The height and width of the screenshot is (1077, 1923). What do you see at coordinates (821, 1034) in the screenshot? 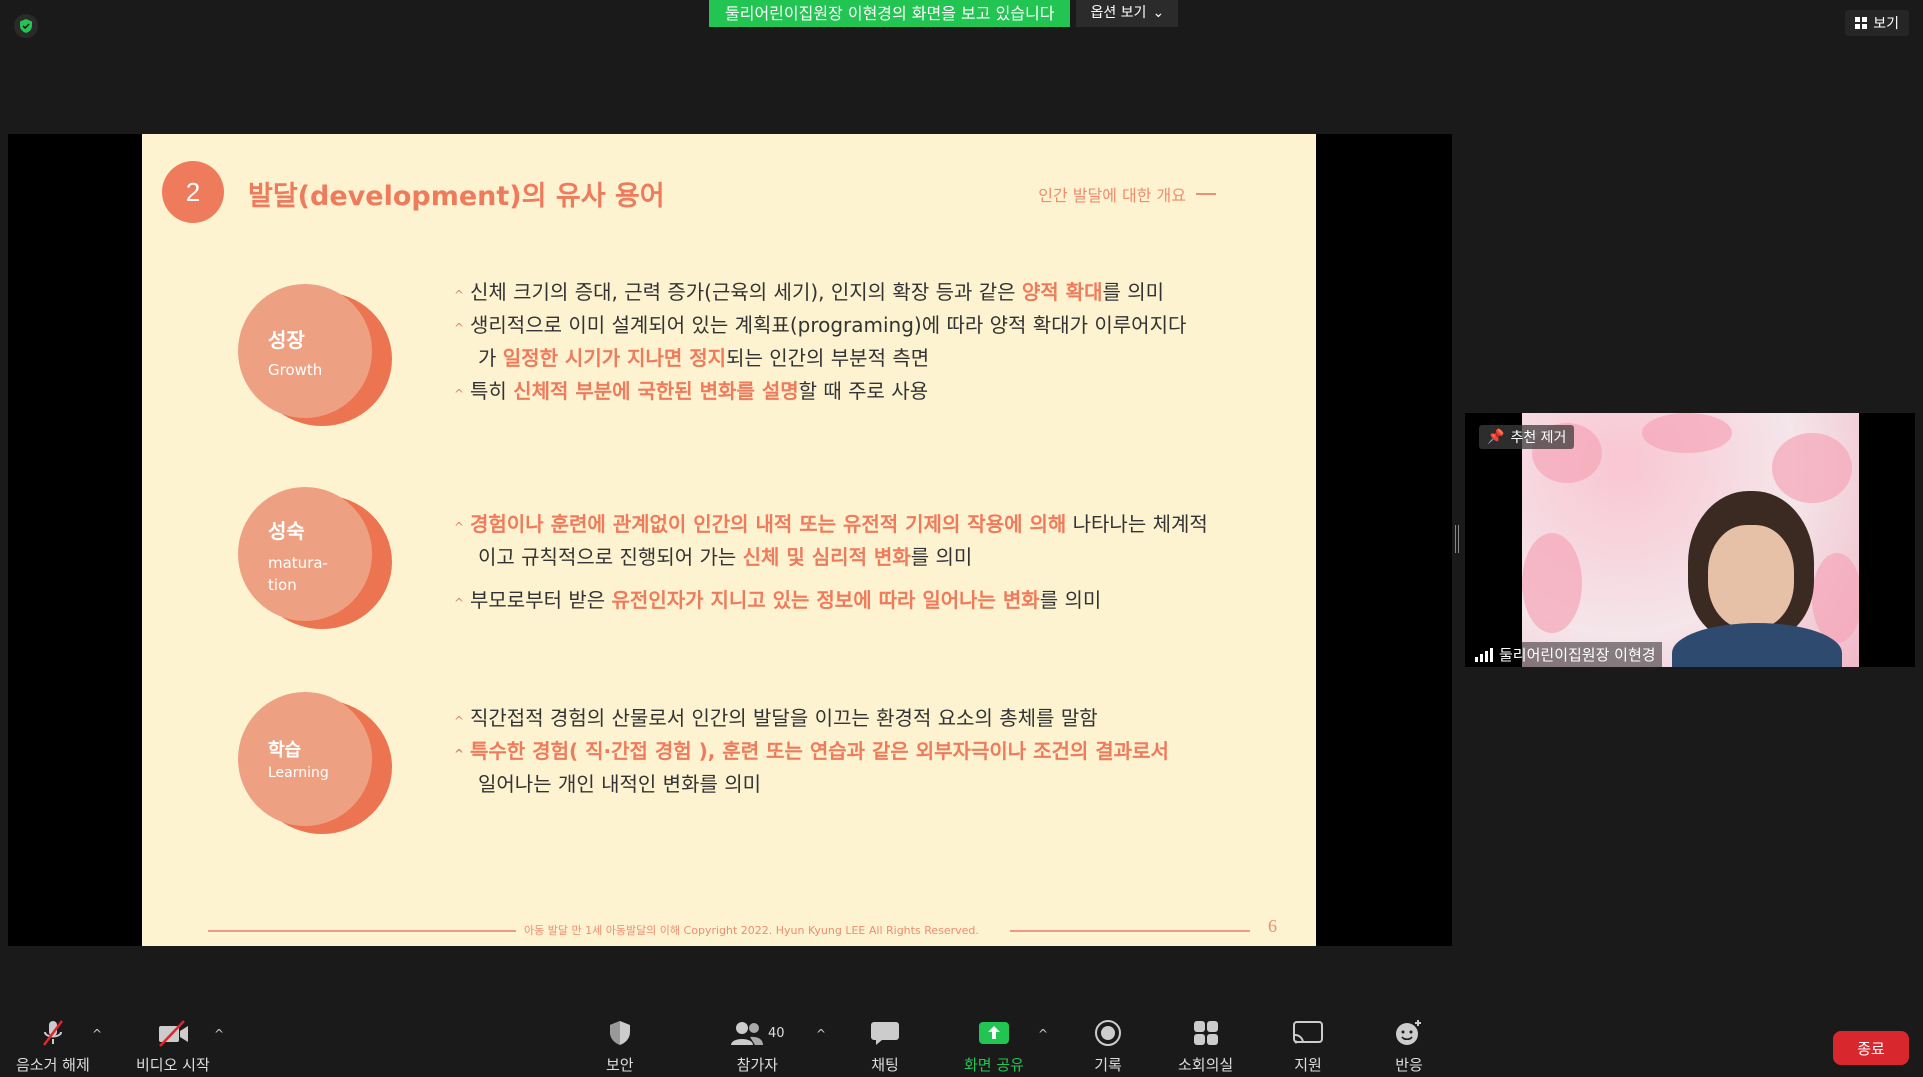
I see `participants-options-caret-icon: ^` at bounding box center [821, 1034].